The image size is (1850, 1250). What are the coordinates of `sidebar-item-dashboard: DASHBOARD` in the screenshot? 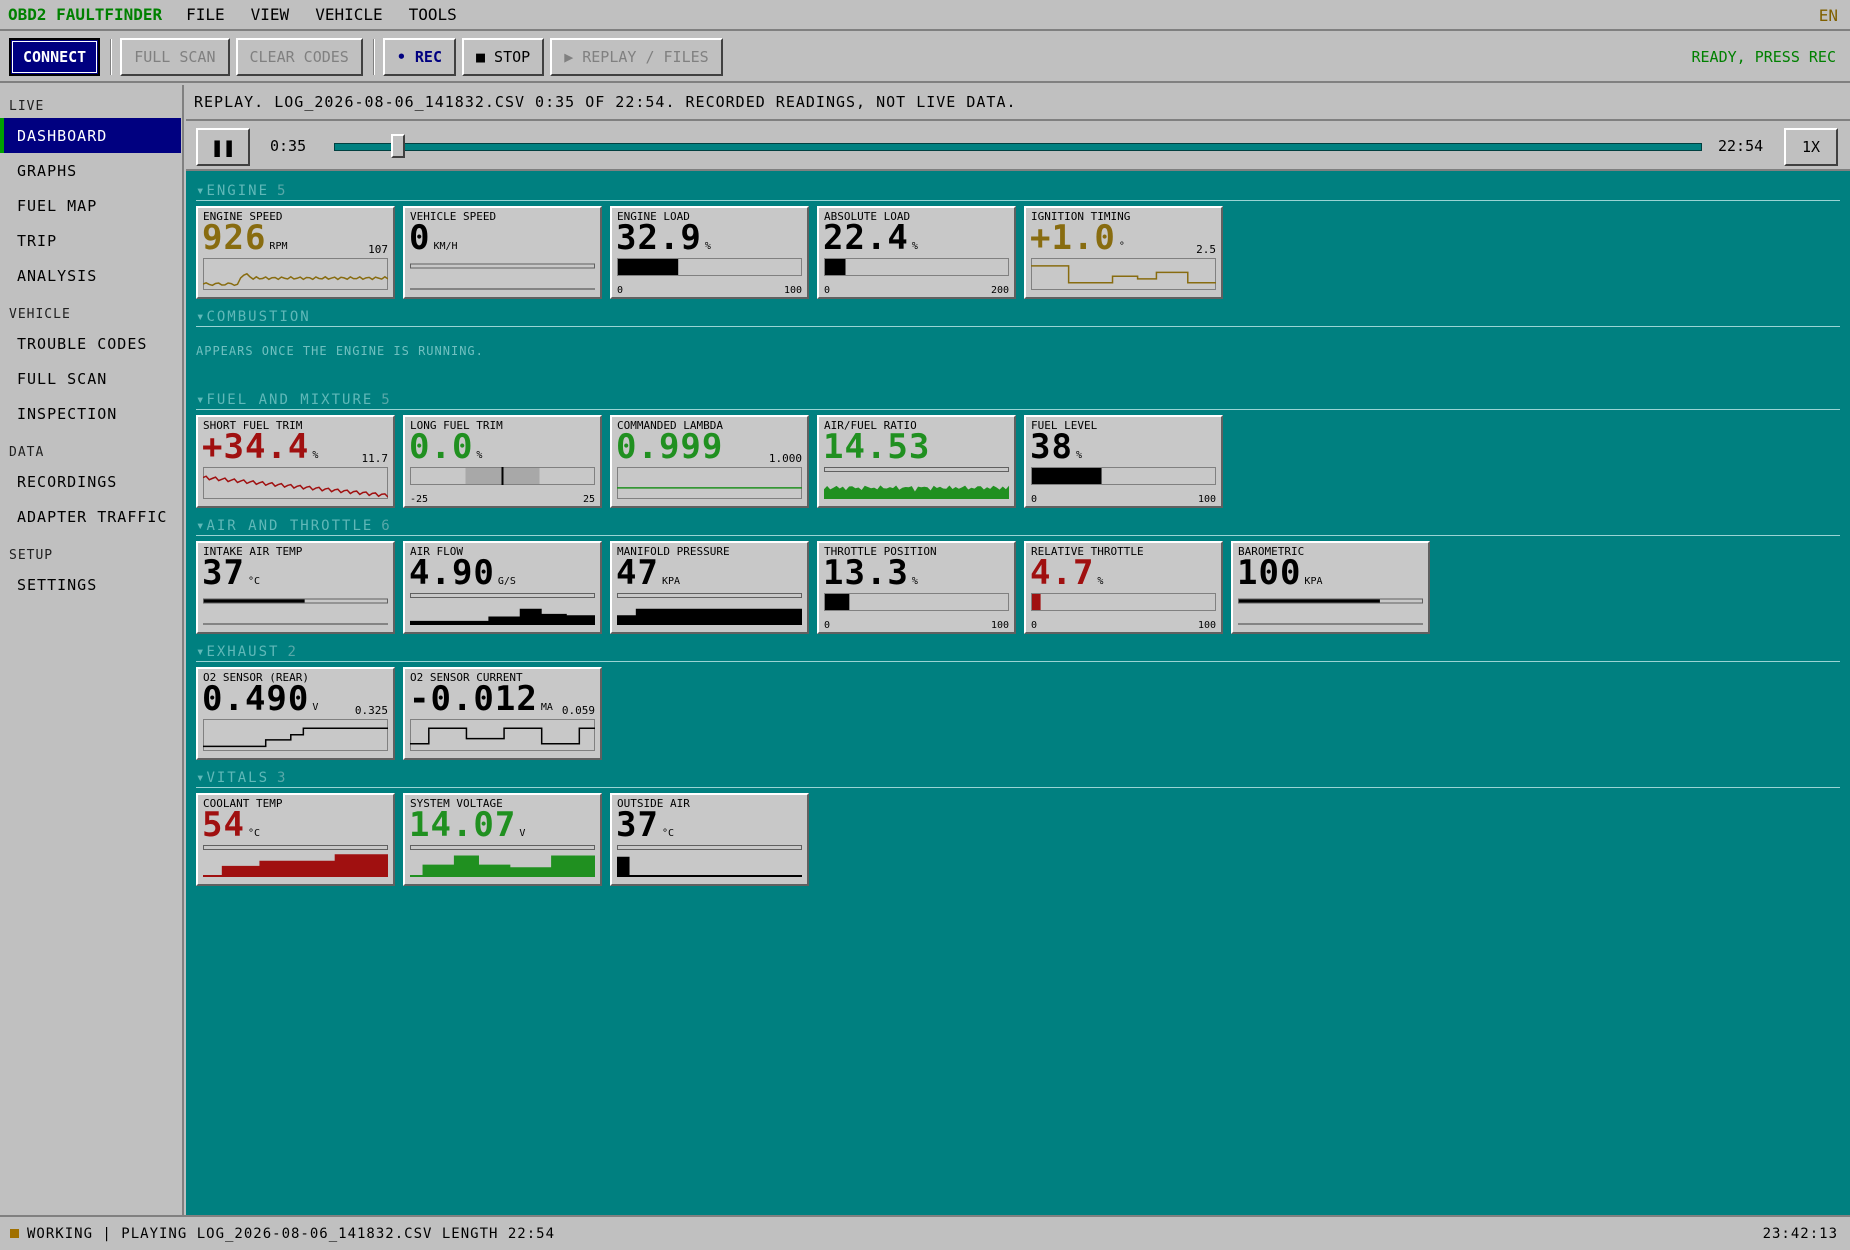 It's located at (90, 135).